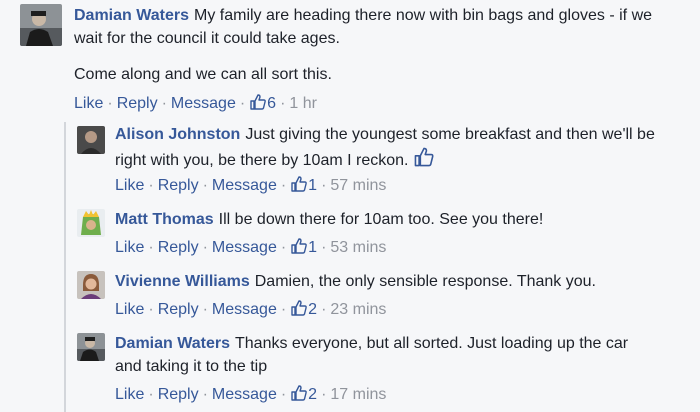 The width and height of the screenshot is (700, 412). What do you see at coordinates (164, 219) in the screenshot?
I see `comment-author: Matt Thomas` at bounding box center [164, 219].